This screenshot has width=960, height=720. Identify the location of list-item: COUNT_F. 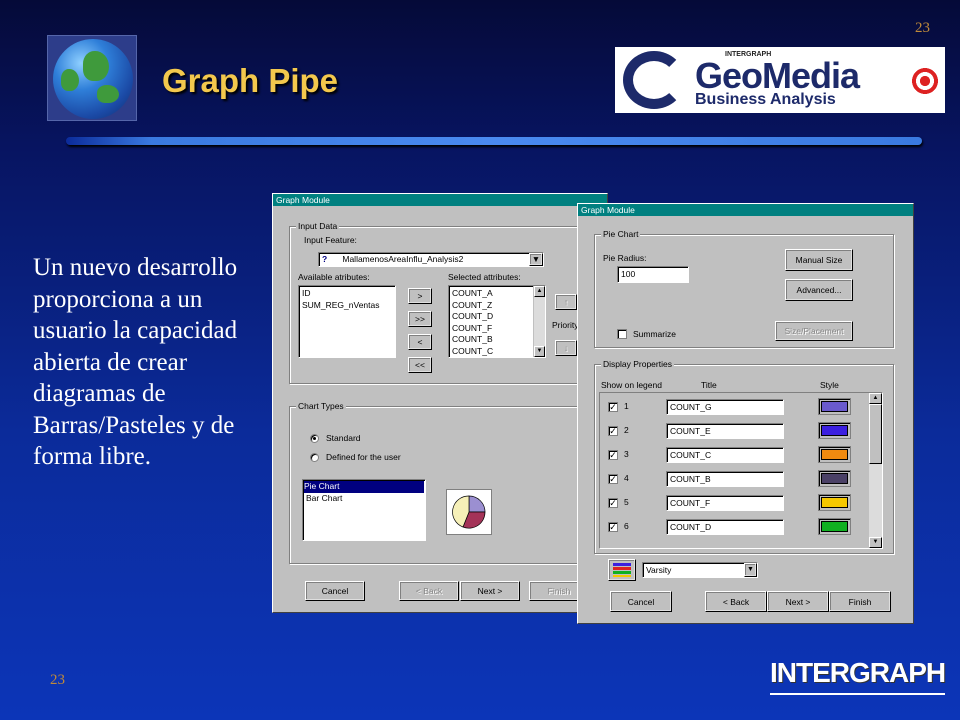
(491, 329).